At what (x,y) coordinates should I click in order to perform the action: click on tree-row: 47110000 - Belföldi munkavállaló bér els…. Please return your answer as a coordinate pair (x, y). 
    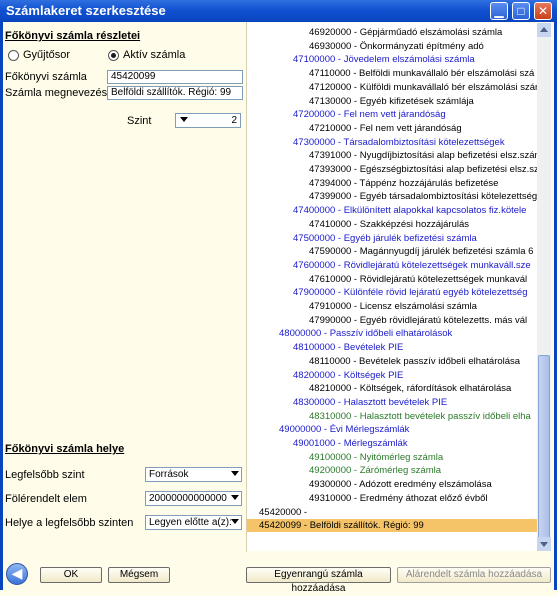
    Looking at the image, I should click on (392, 73).